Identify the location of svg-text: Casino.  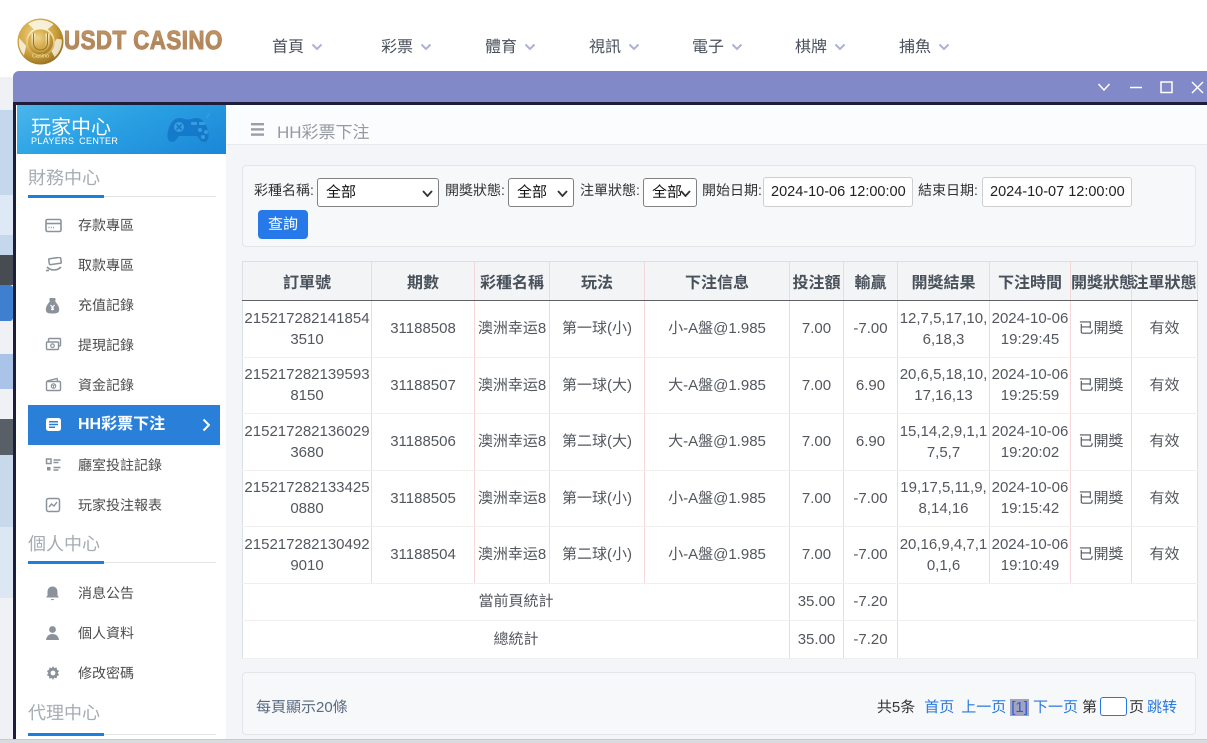
(40, 57).